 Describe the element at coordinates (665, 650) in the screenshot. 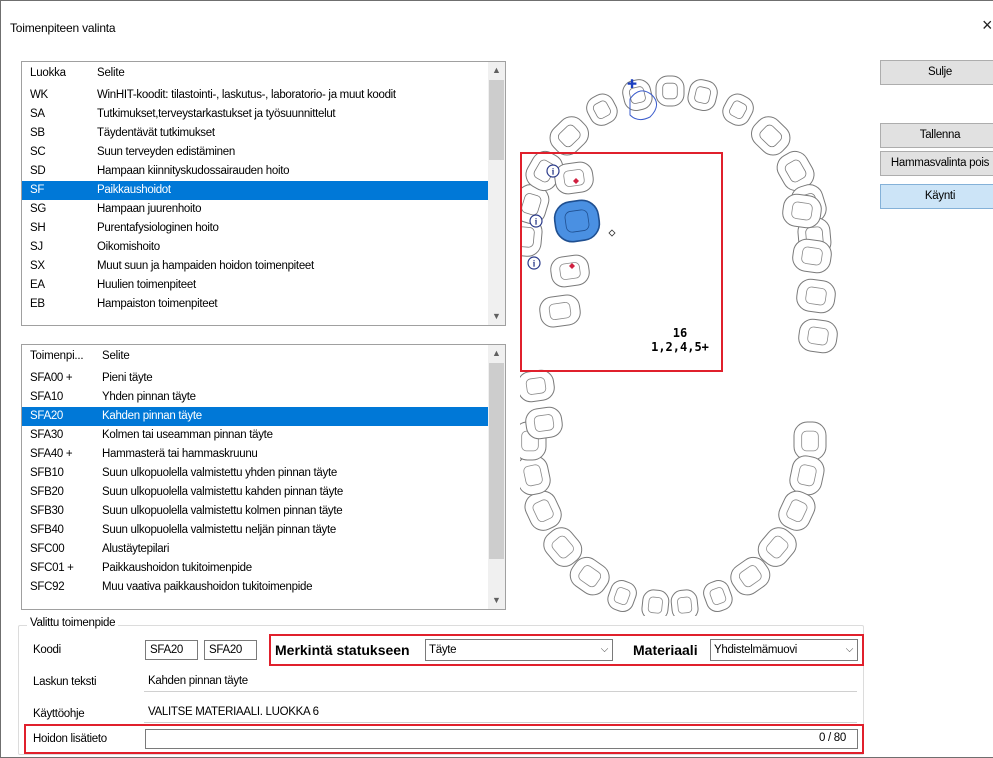

I see `material-label: Materiaali` at that location.